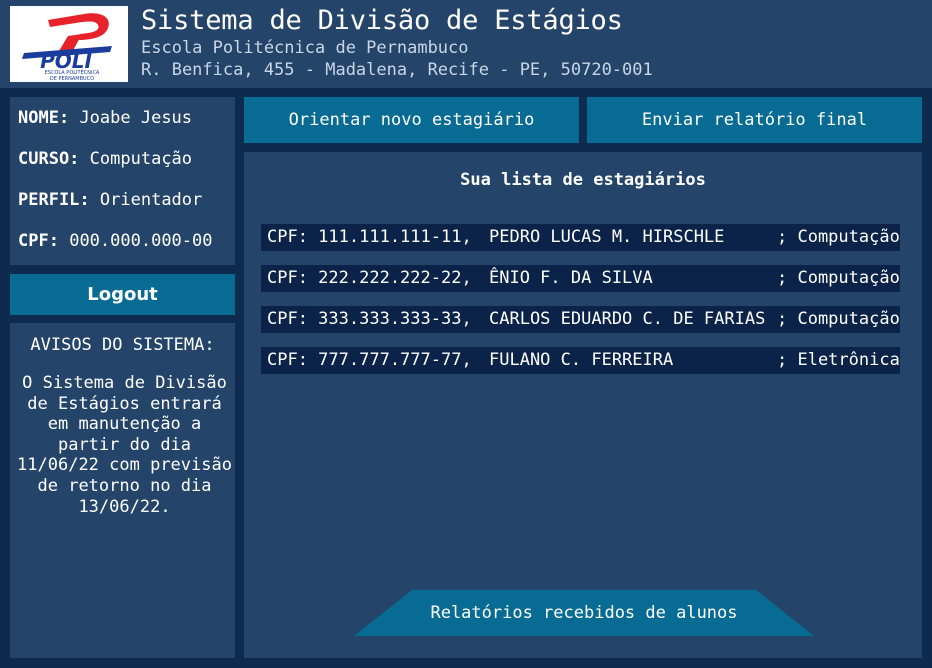  What do you see at coordinates (411, 120) in the screenshot?
I see `orient-new-intern-button: Orientar novo estagiário` at bounding box center [411, 120].